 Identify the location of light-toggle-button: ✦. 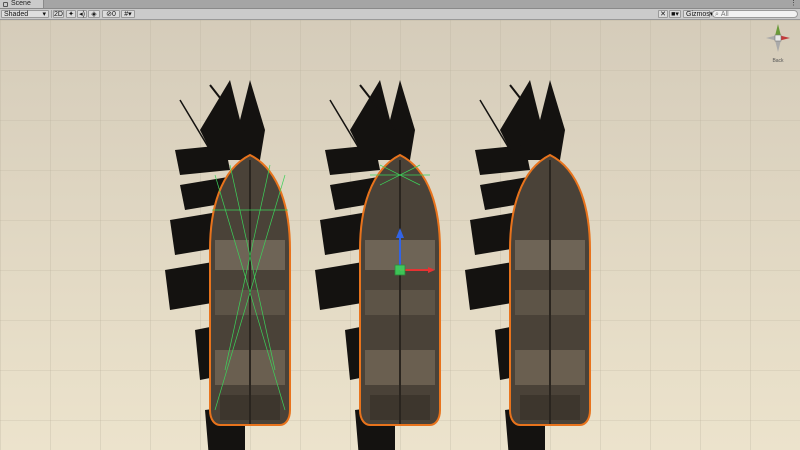
(71, 14).